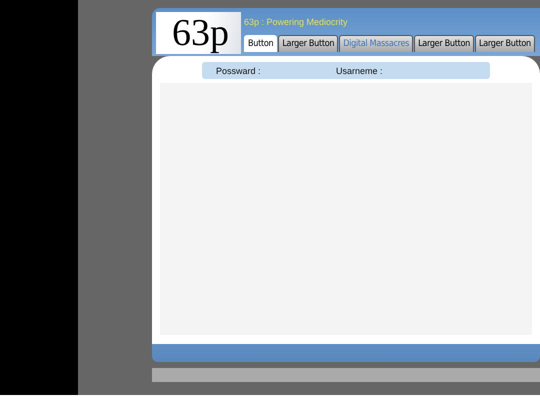 This screenshot has width=540, height=405. I want to click on tab: Button, so click(261, 43).